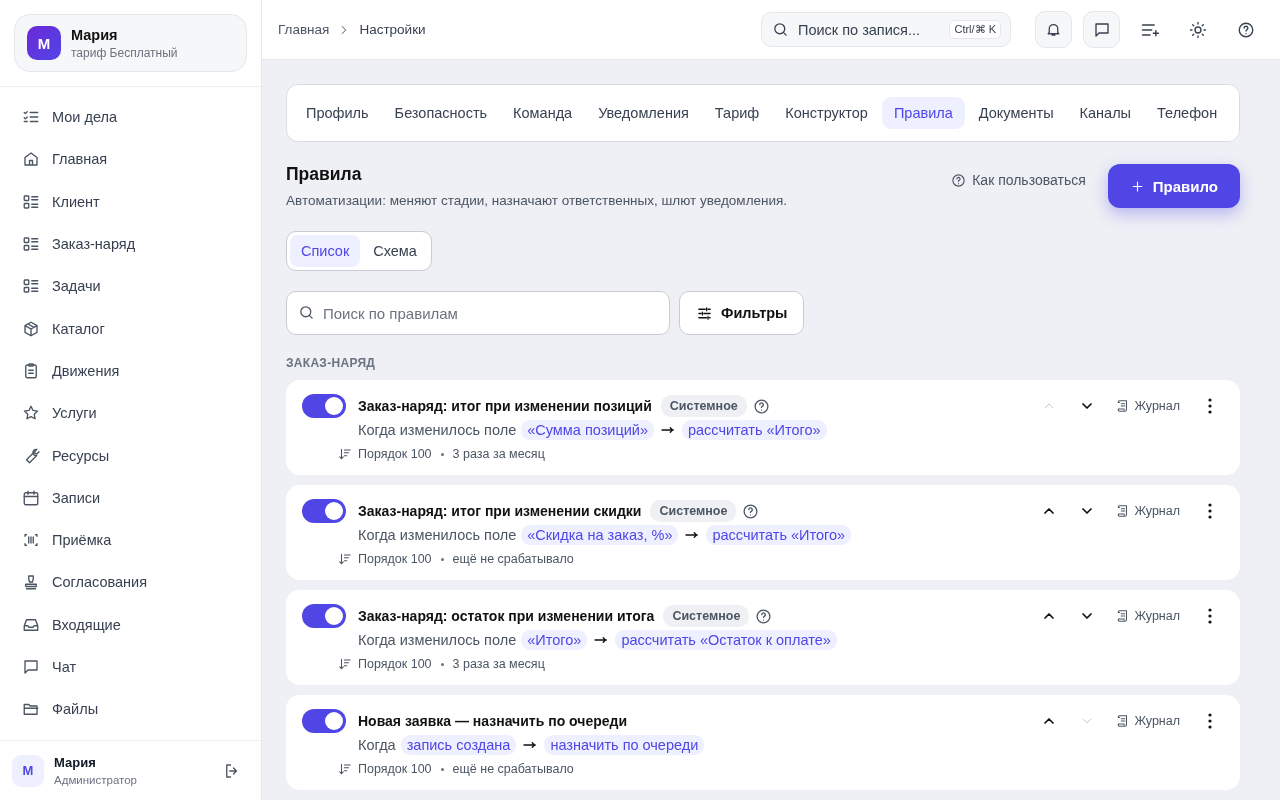 This screenshot has width=1280, height=800. I want to click on calendar-icon, so click(31, 497).